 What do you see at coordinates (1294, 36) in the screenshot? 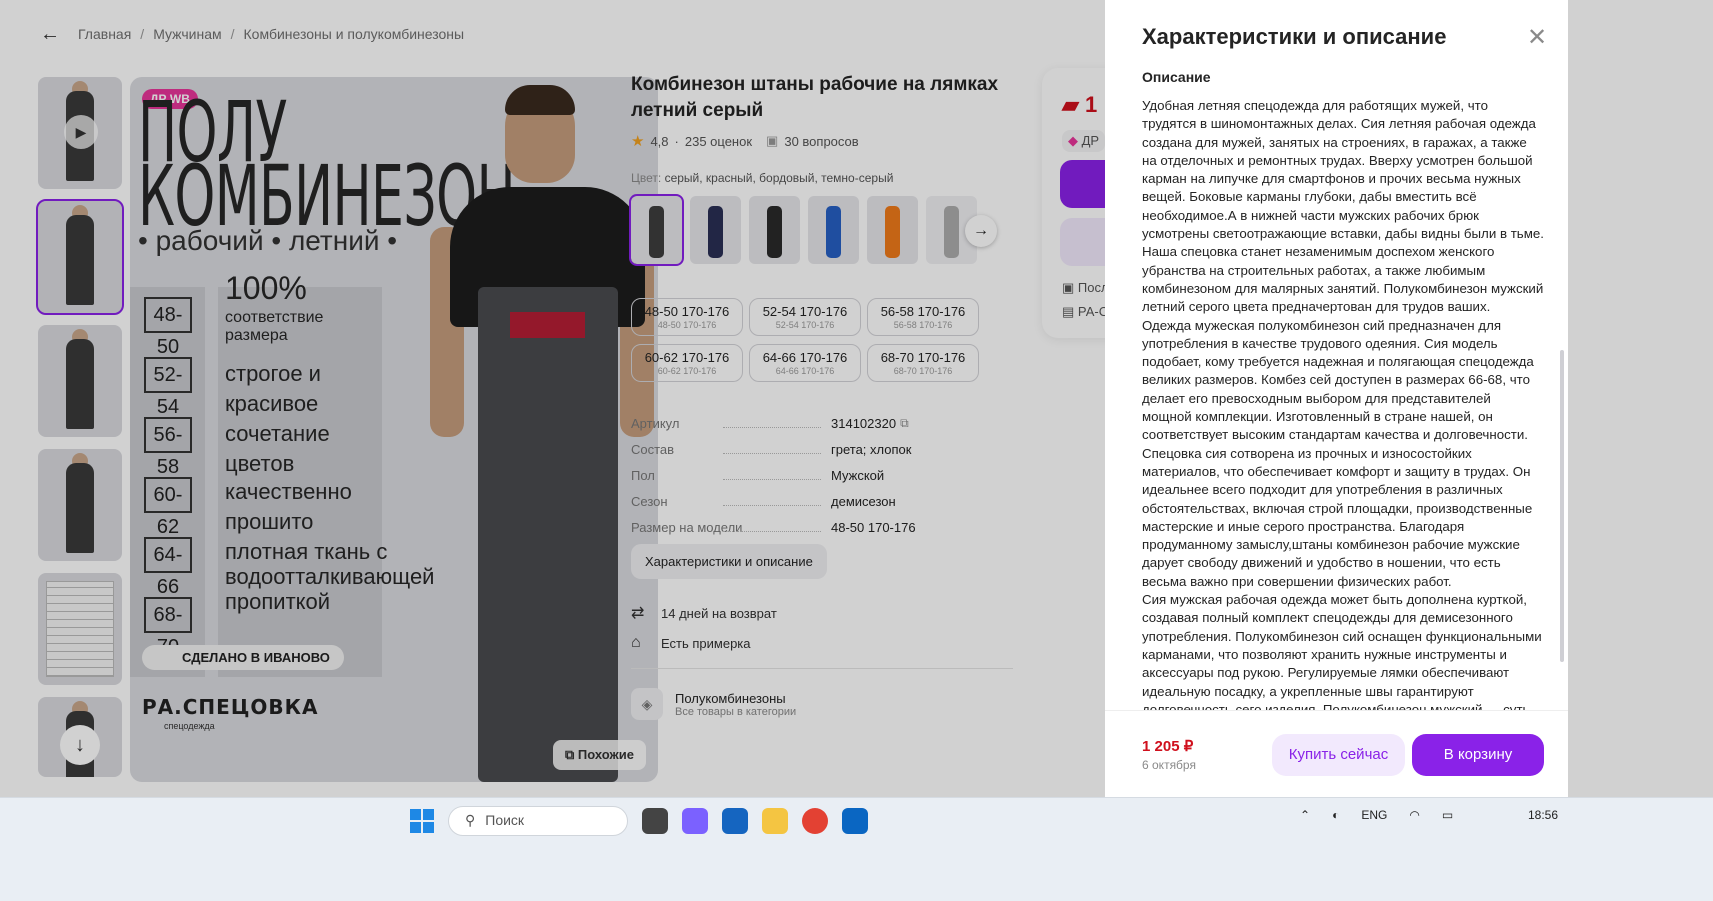
I see `panel-title: Характеристики и описание` at bounding box center [1294, 36].